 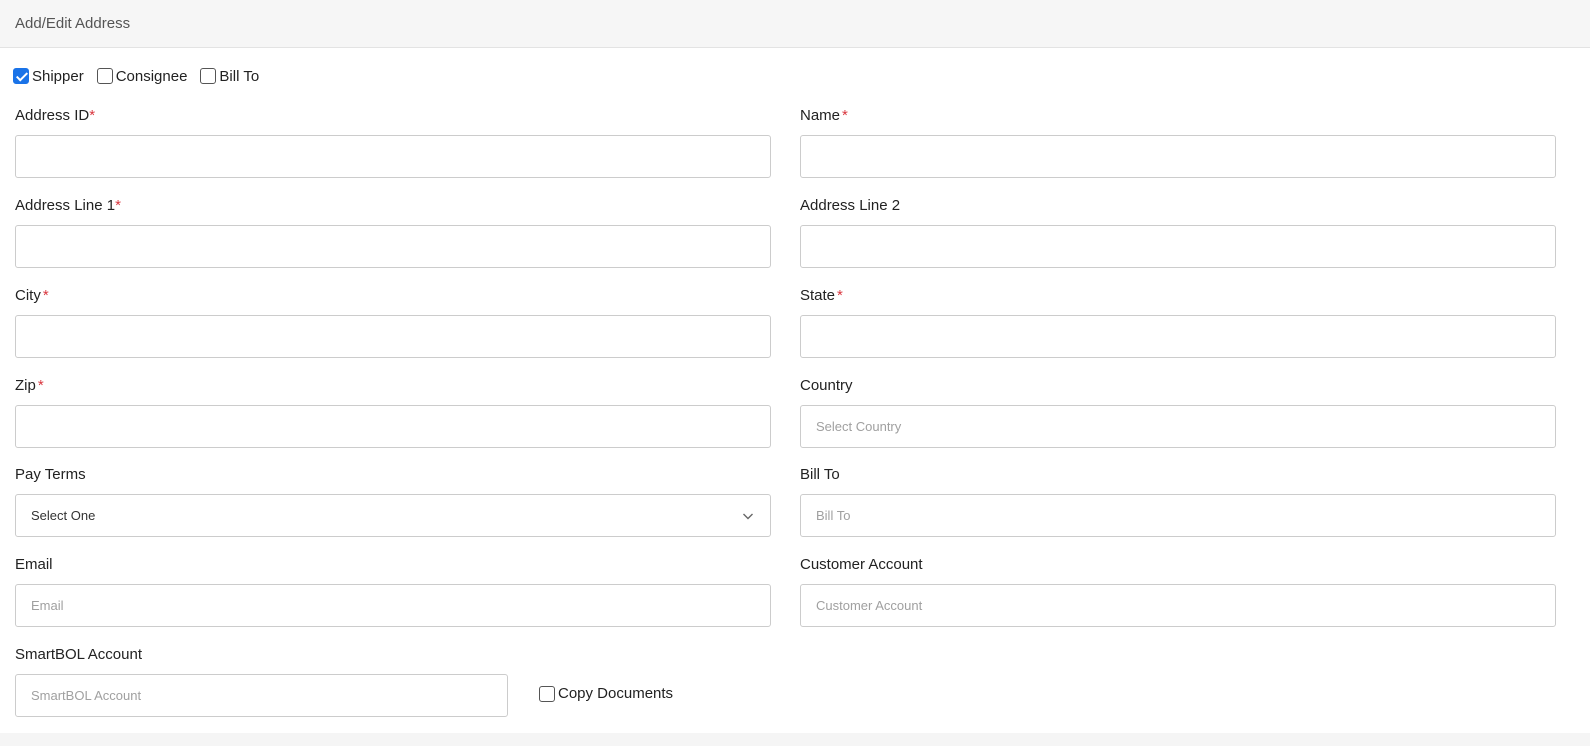 I want to click on address-line2-label: Address Line 2, so click(x=850, y=205).